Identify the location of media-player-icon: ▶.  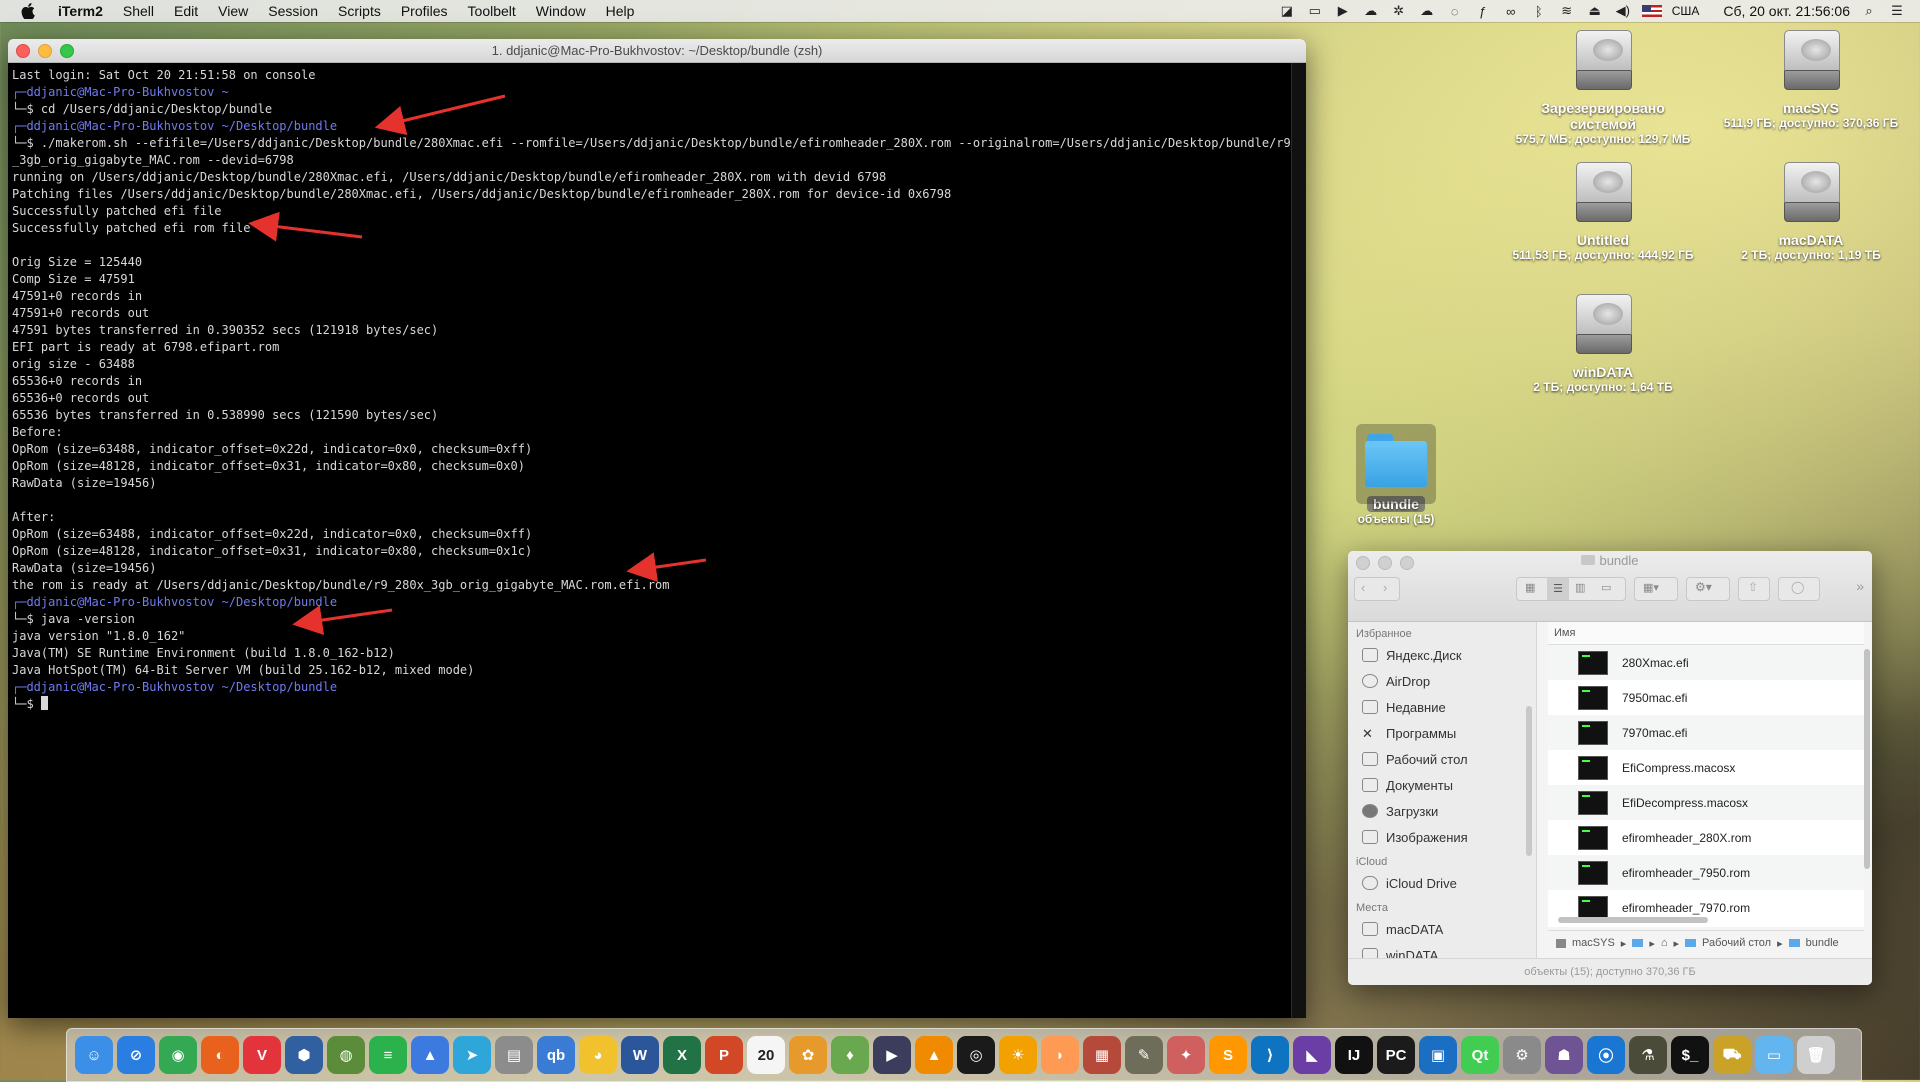
(892, 1055).